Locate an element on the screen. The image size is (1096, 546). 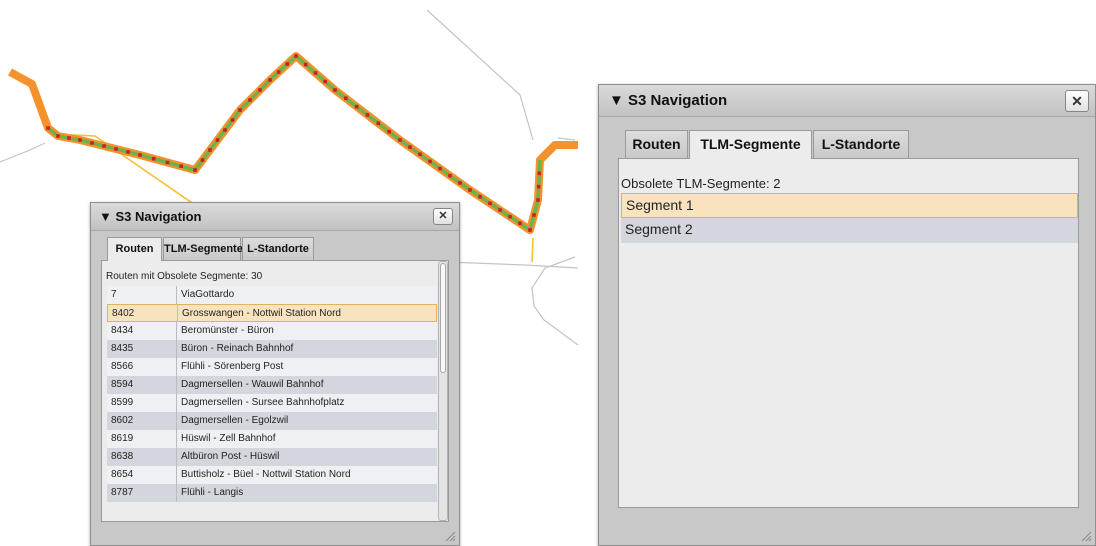
large-window-titlebar: ▼ S3 Navigation ✕ is located at coordinates (847, 101).